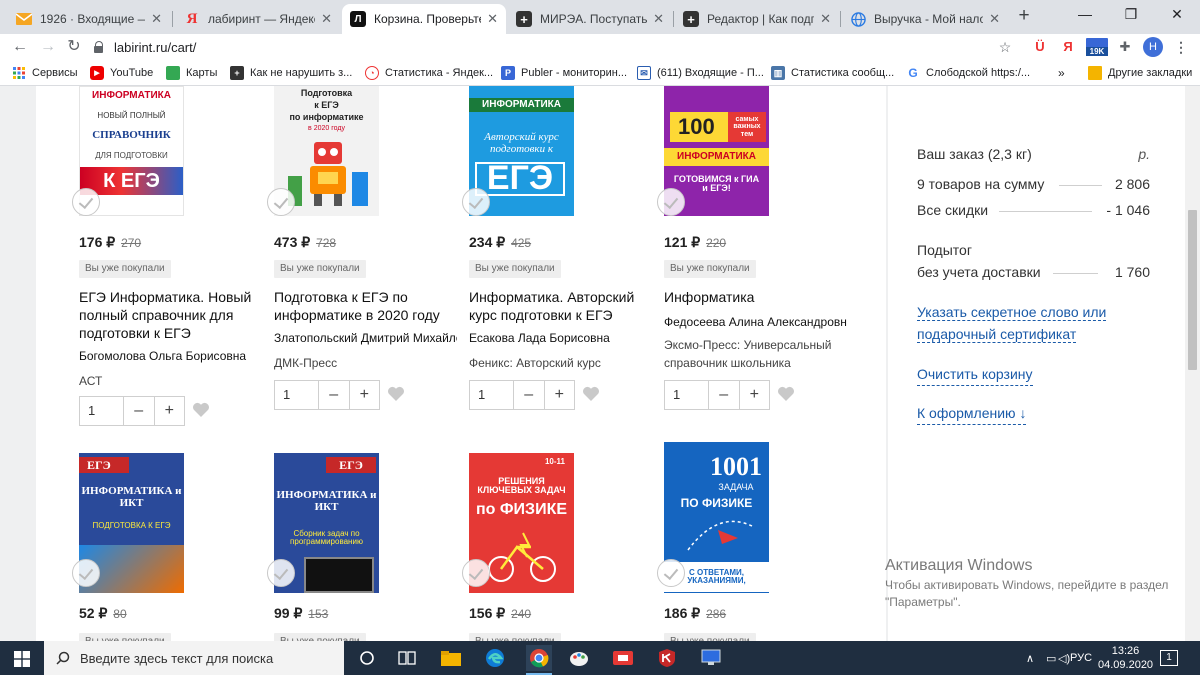 Image resolution: width=1200 pixels, height=675 pixels. Describe the element at coordinates (170, 381) in the screenshot. I see `book-publisher: АСТ` at that location.